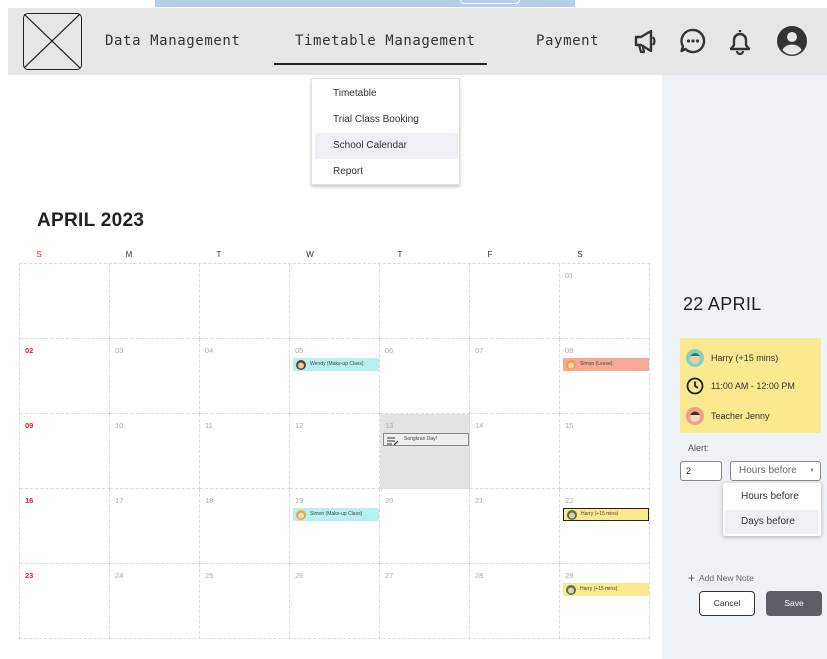  I want to click on weekday-tuesday: T, so click(219, 254).